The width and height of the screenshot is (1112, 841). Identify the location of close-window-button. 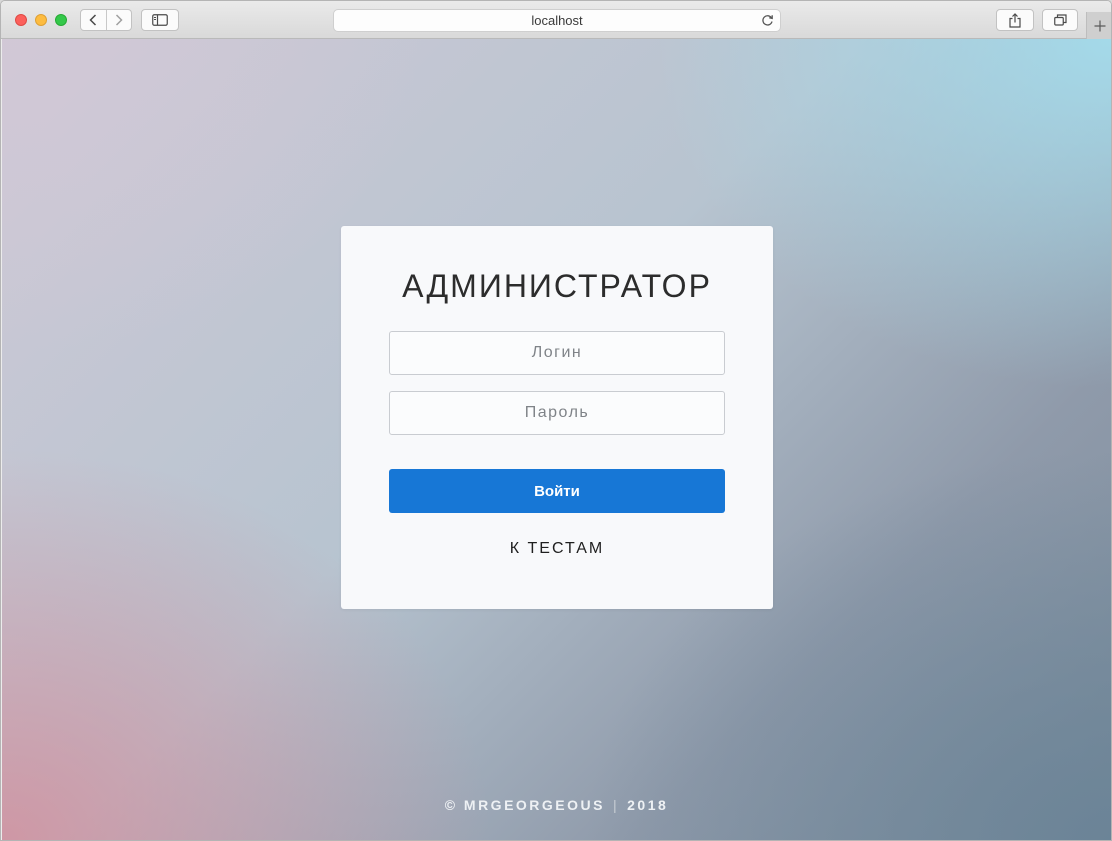
(21, 20).